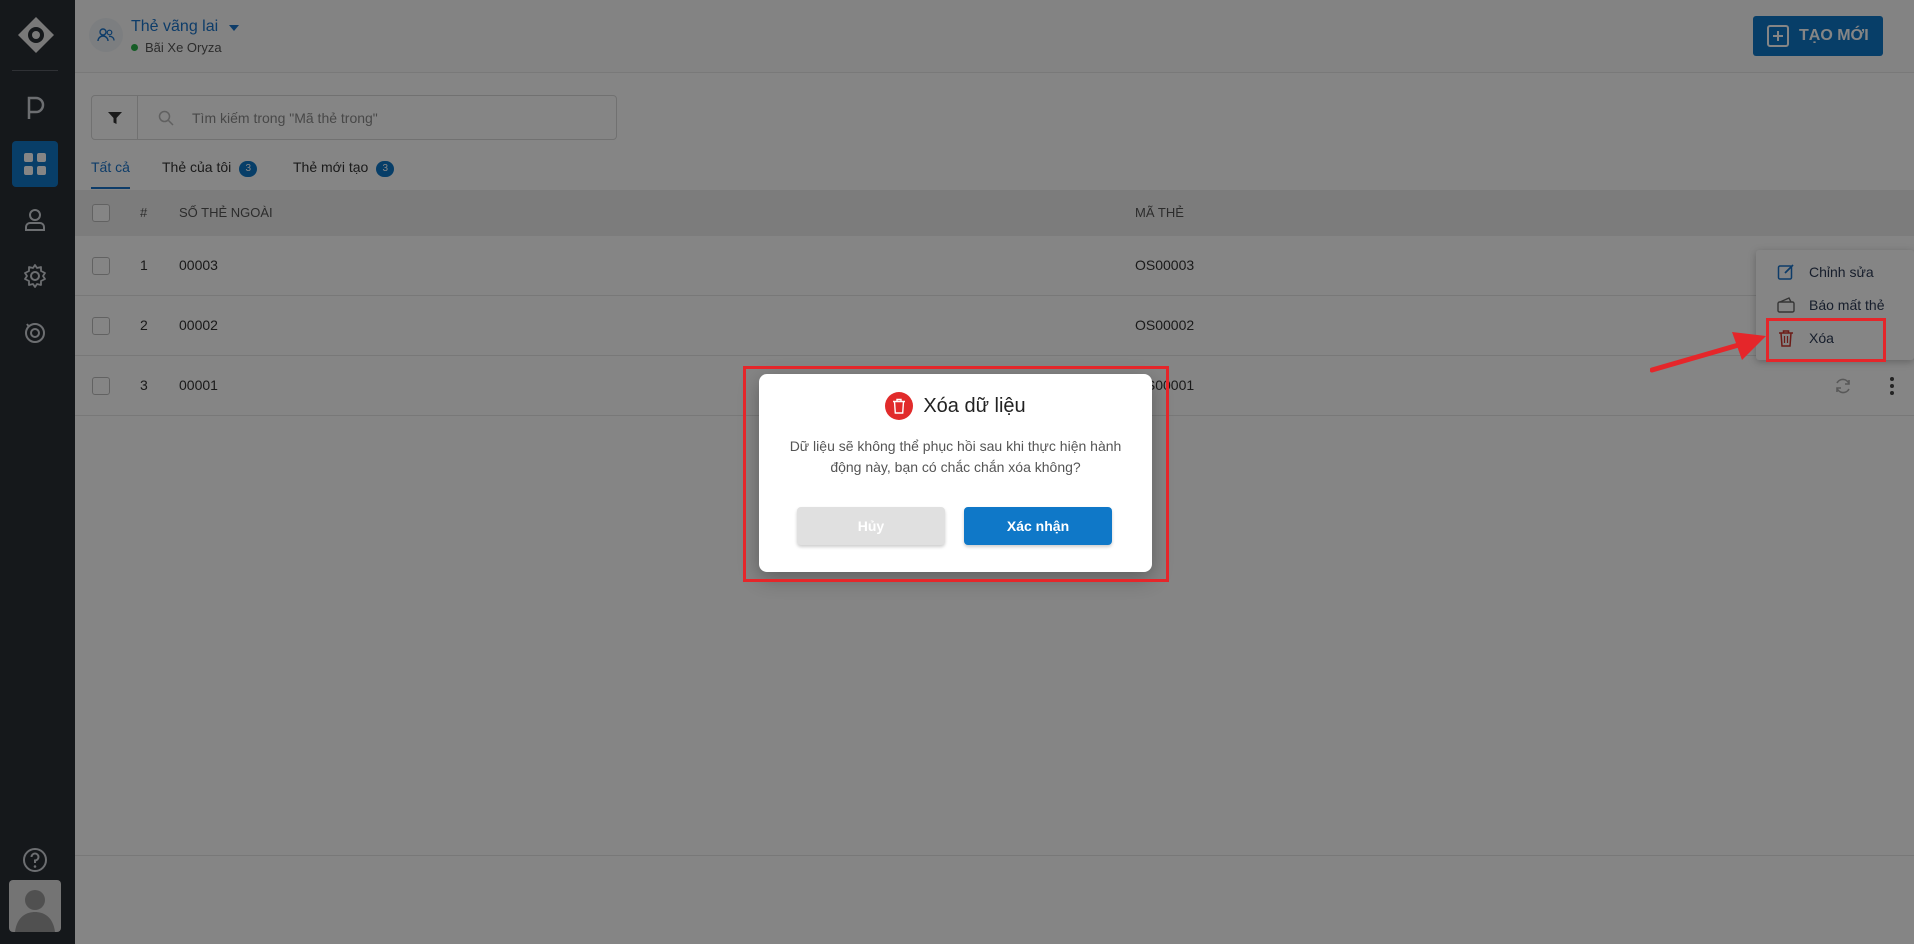  What do you see at coordinates (1708, 352) in the screenshot?
I see `annotation-arrow-icon` at bounding box center [1708, 352].